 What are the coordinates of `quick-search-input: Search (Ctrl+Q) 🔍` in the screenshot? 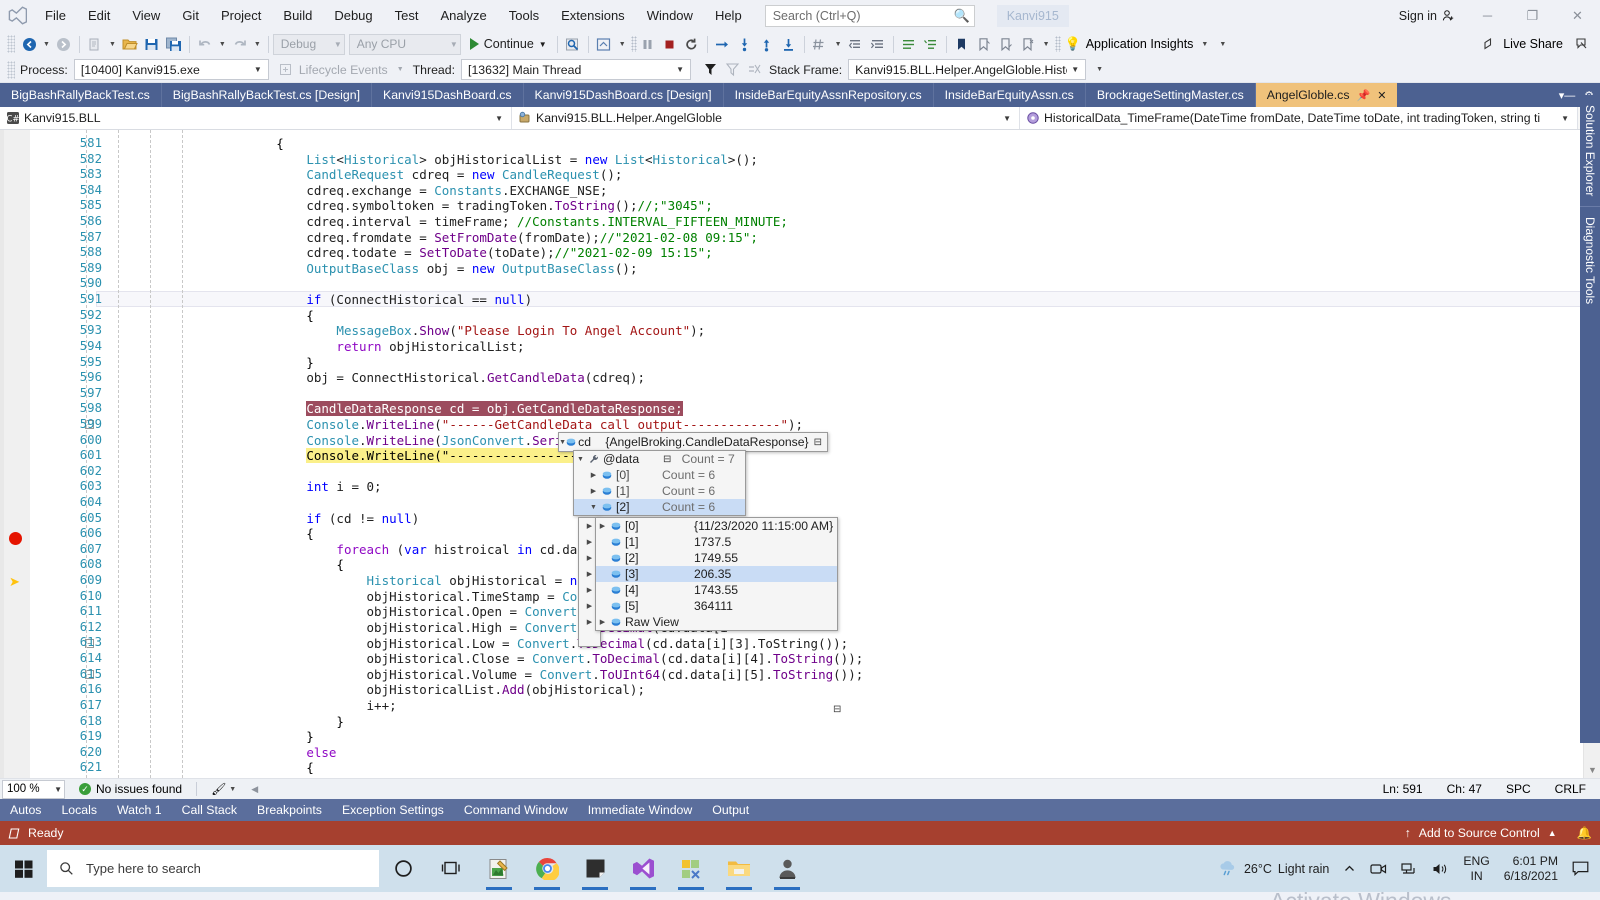 It's located at (869, 15).